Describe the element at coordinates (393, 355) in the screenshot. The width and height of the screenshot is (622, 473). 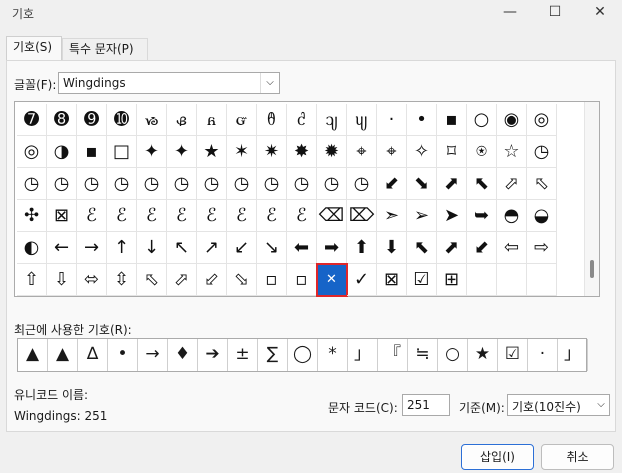
I see `recent-symbol-cell: 『` at that location.